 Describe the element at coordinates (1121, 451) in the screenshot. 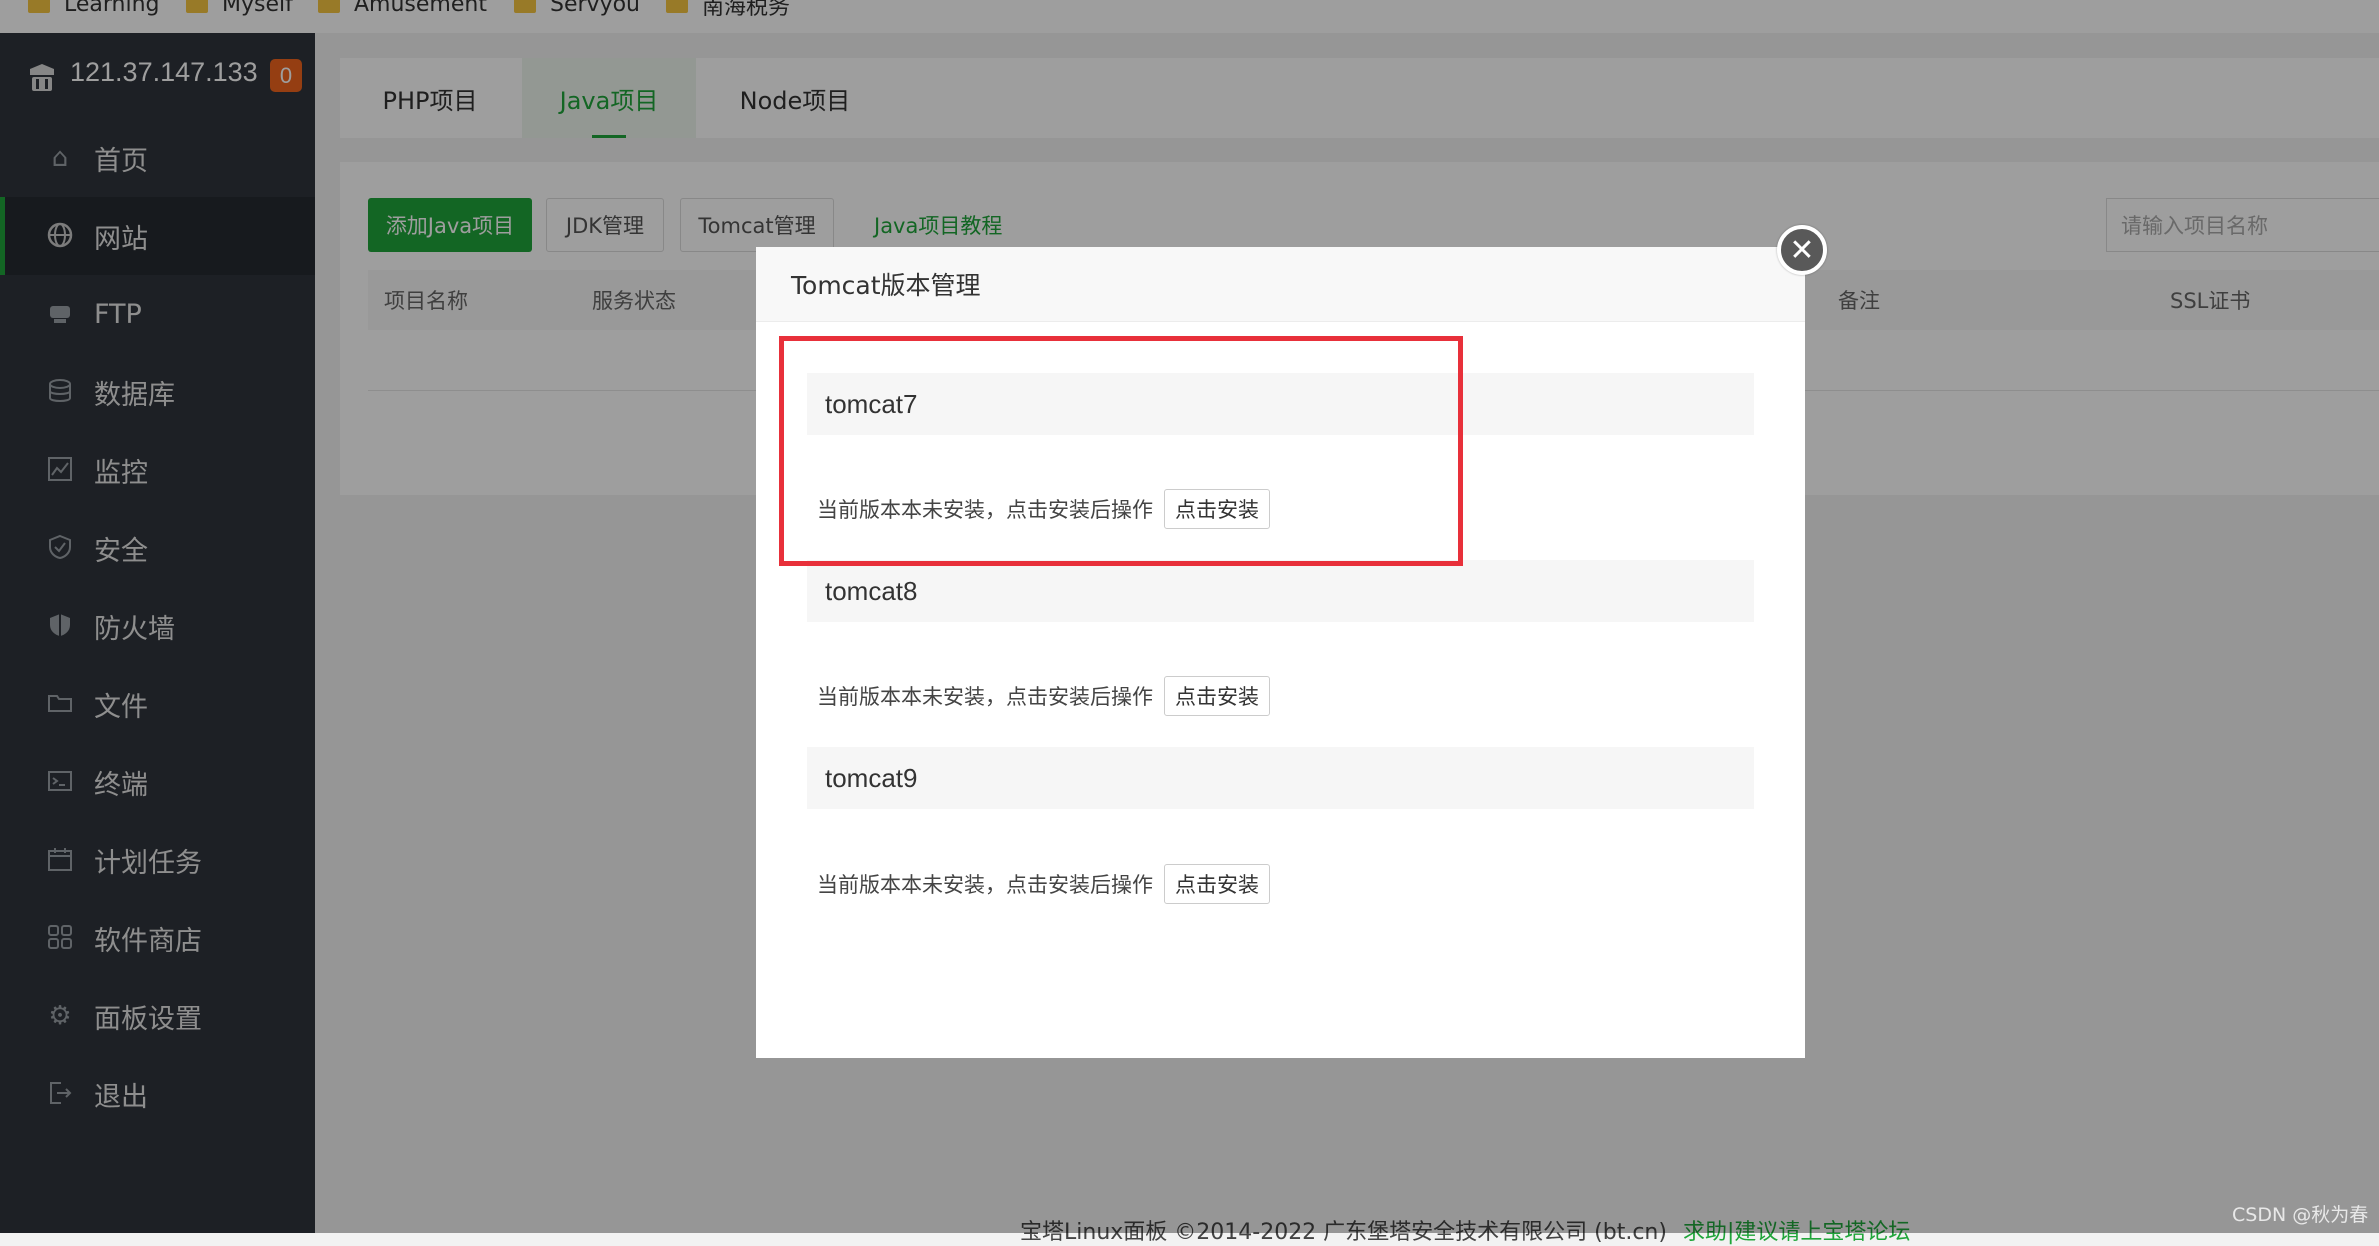

I see `highlight-box` at that location.